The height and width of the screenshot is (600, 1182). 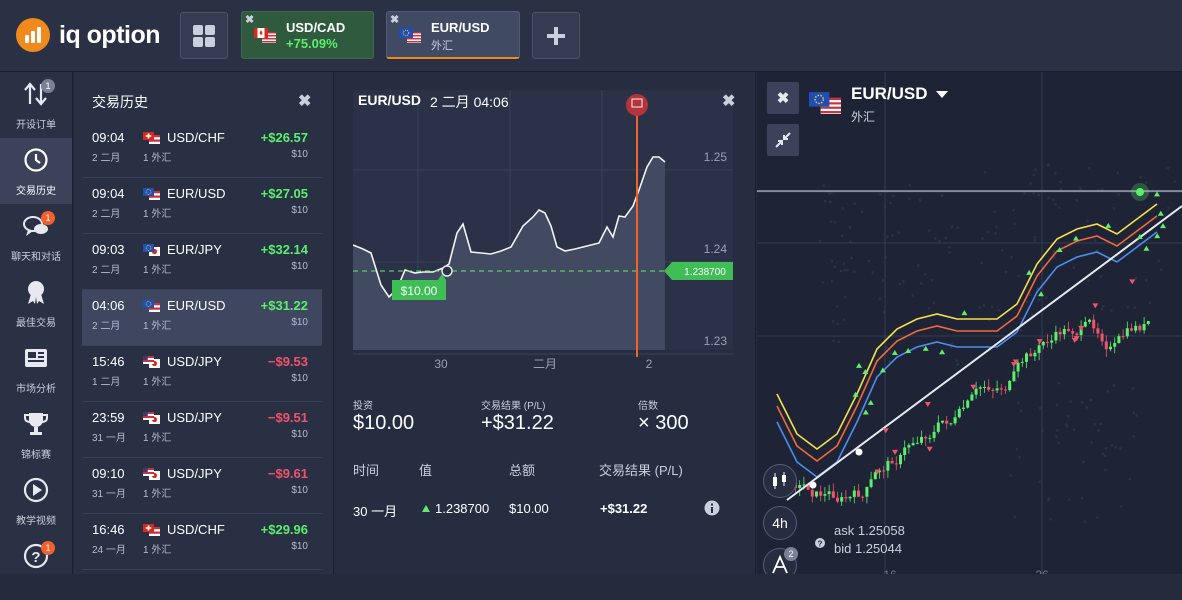 What do you see at coordinates (204, 35) in the screenshot?
I see `grid-button` at bounding box center [204, 35].